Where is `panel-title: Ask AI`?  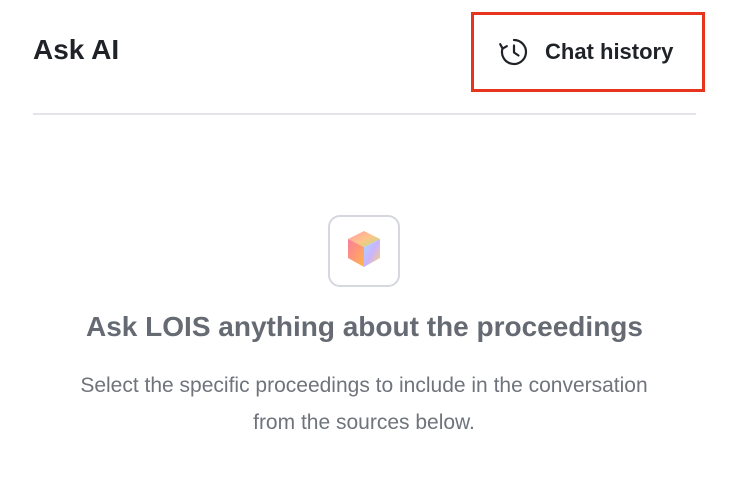 panel-title: Ask AI is located at coordinates (76, 49).